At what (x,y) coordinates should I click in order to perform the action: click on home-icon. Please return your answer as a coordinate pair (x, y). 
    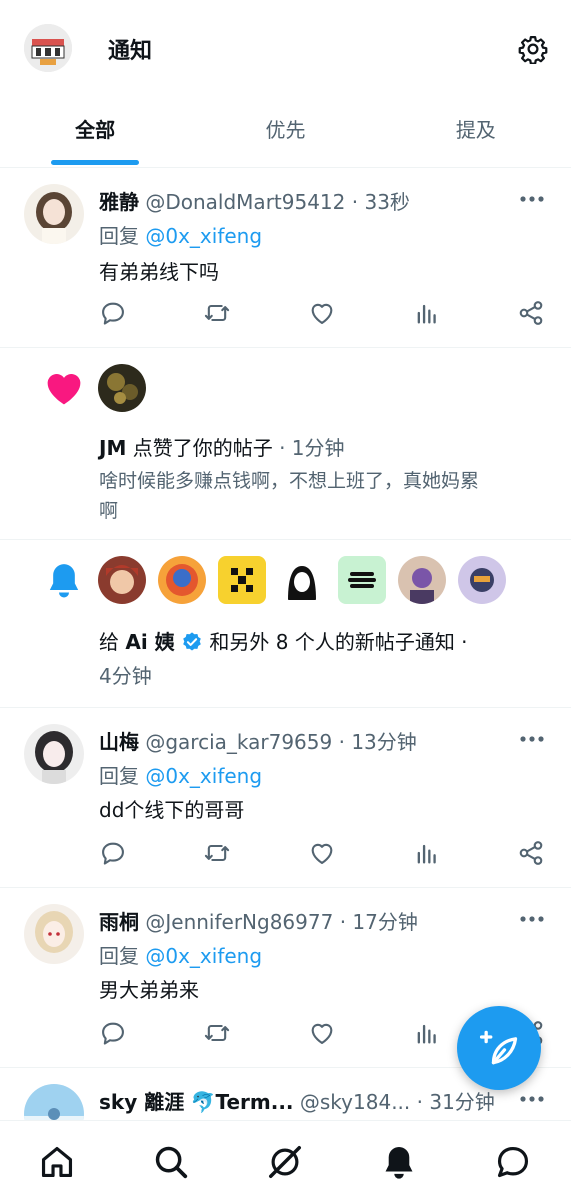
    Looking at the image, I should click on (57, 1162).